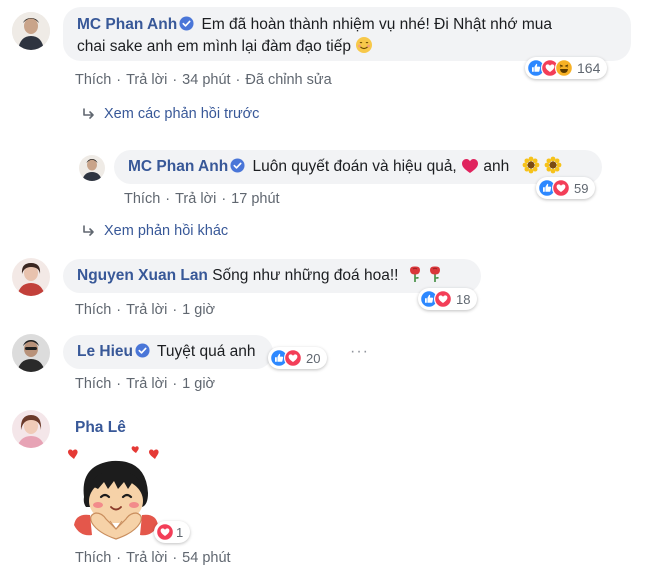  I want to click on comment-author: Le Hieu, so click(105, 351).